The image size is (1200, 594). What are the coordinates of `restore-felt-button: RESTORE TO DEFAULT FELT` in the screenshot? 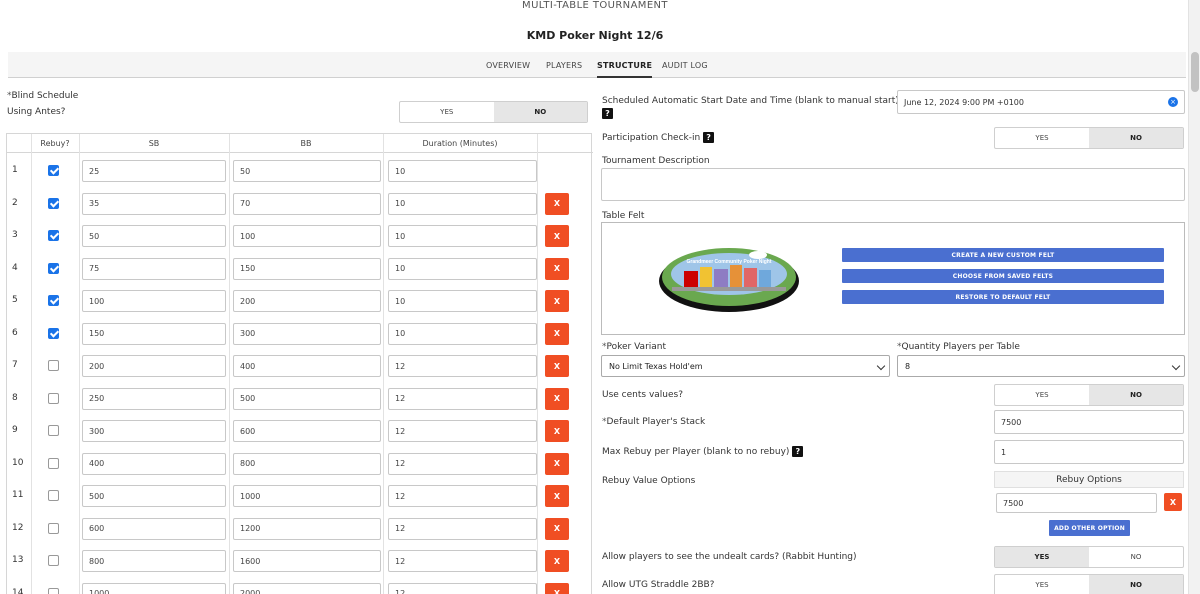 It's located at (1003, 297).